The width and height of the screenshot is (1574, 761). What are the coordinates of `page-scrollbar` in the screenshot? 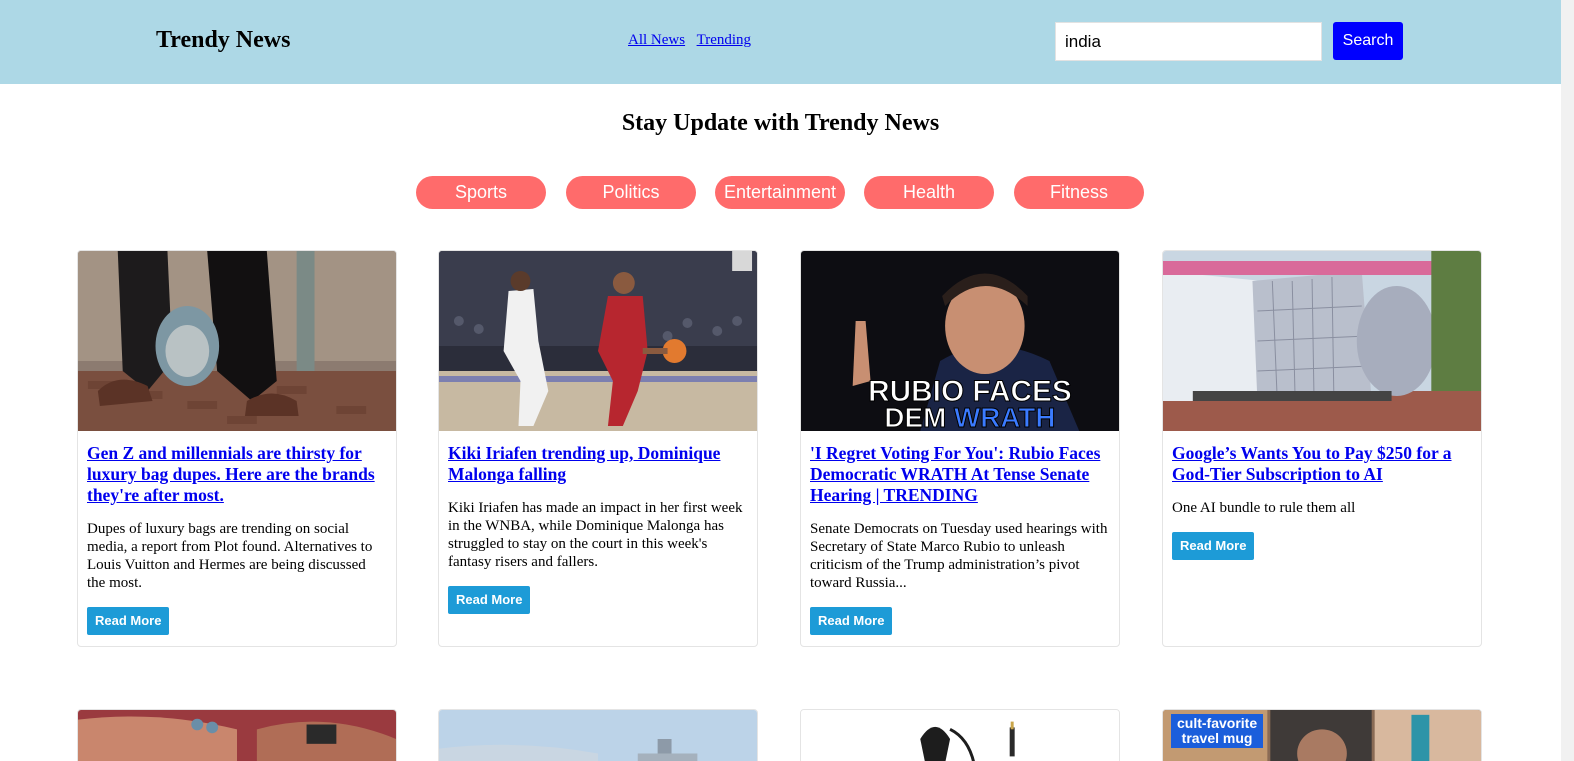 It's located at (1567, 380).